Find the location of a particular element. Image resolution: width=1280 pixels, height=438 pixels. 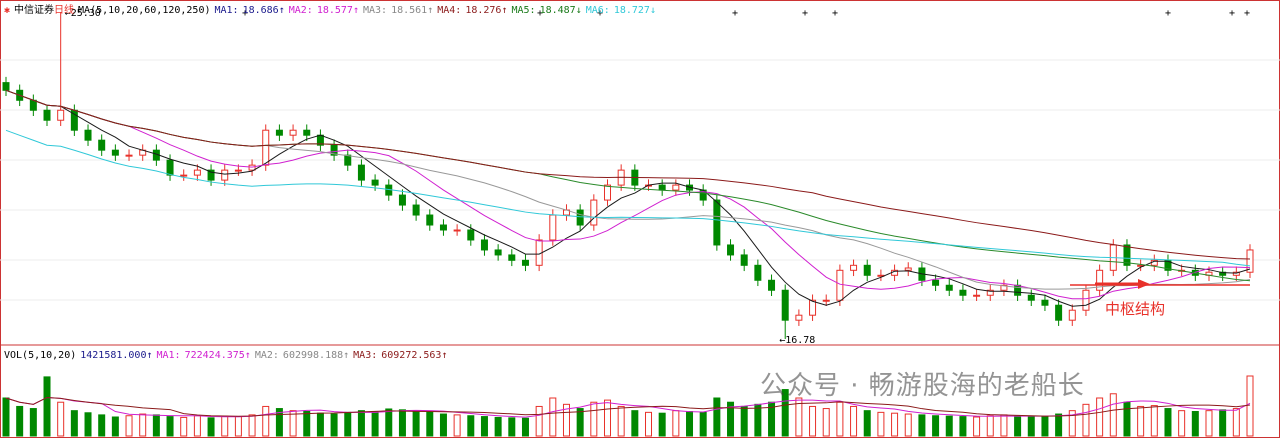

watermark: 公众号 · 畅游股海的老船长 is located at coordinates (922, 386).